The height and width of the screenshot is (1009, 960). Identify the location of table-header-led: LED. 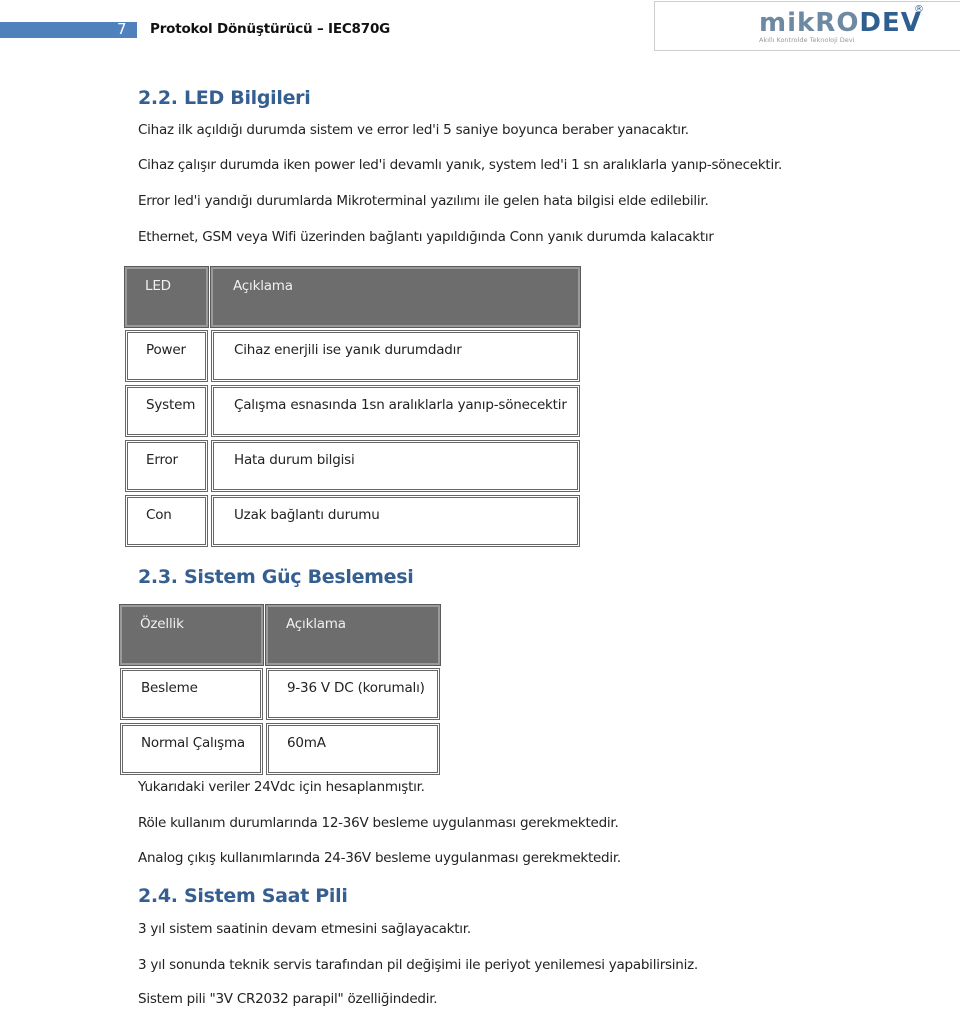
(166, 297).